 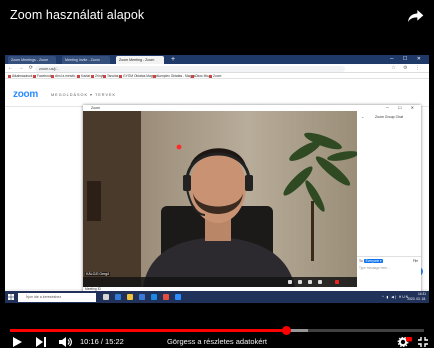 What do you see at coordinates (389, 297) in the screenshot?
I see `tray-icons: ^ ▮ ◀)` at bounding box center [389, 297].